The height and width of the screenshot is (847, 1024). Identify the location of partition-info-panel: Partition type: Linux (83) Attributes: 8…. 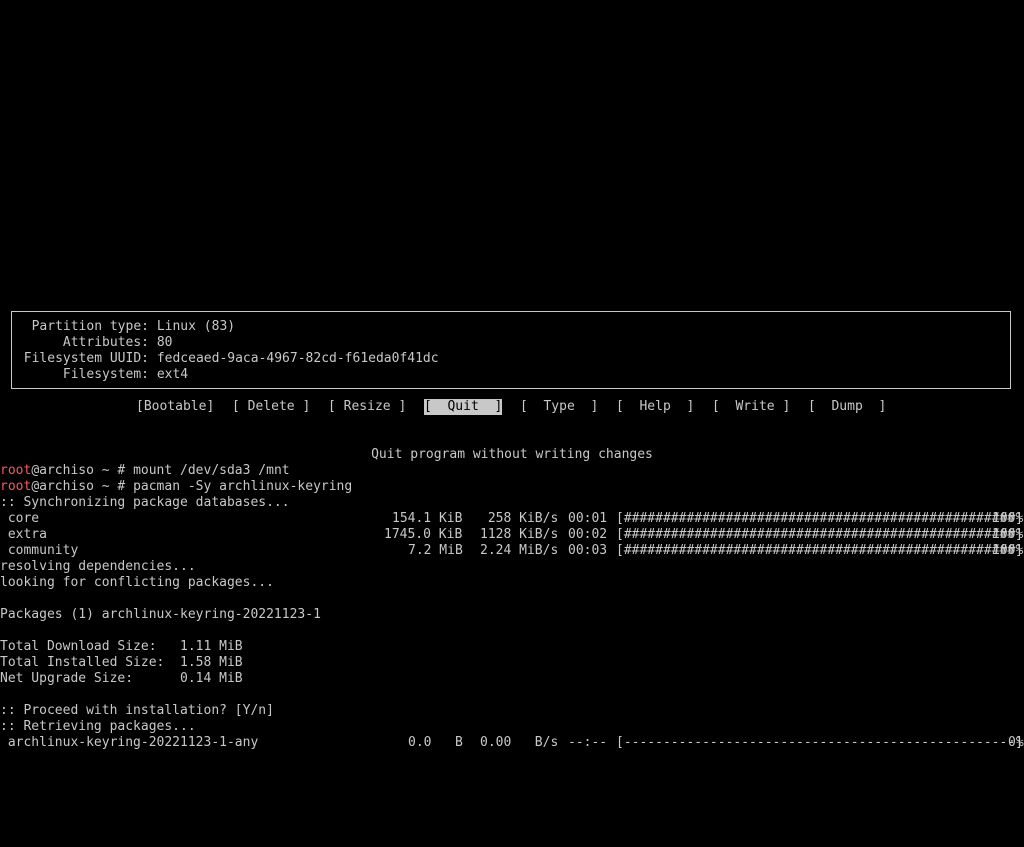
(511, 350).